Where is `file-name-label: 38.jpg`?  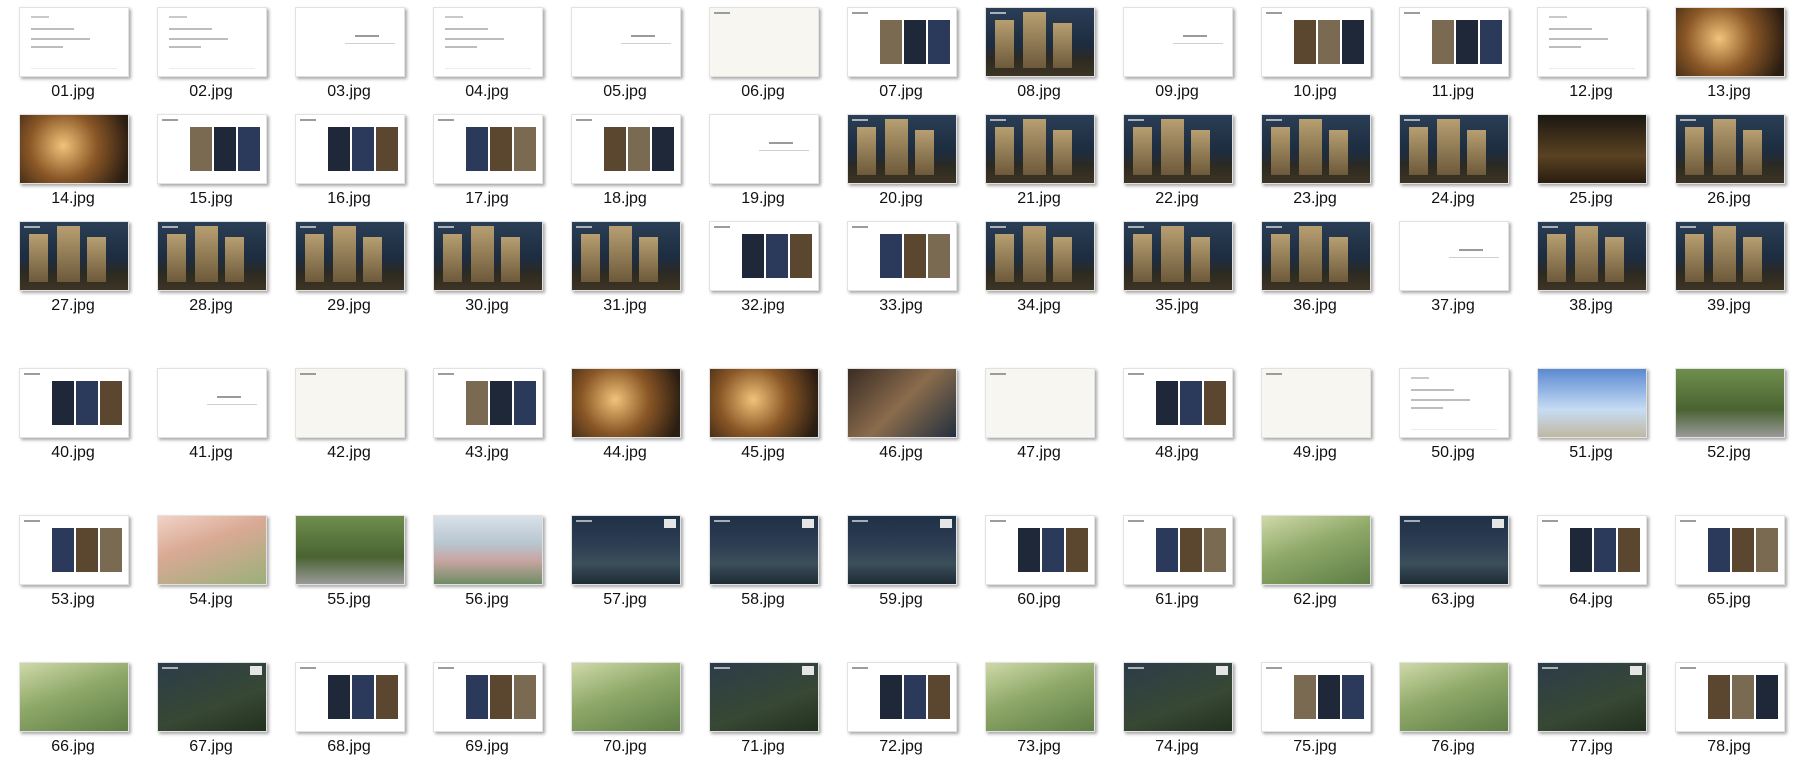 file-name-label: 38.jpg is located at coordinates (1591, 306).